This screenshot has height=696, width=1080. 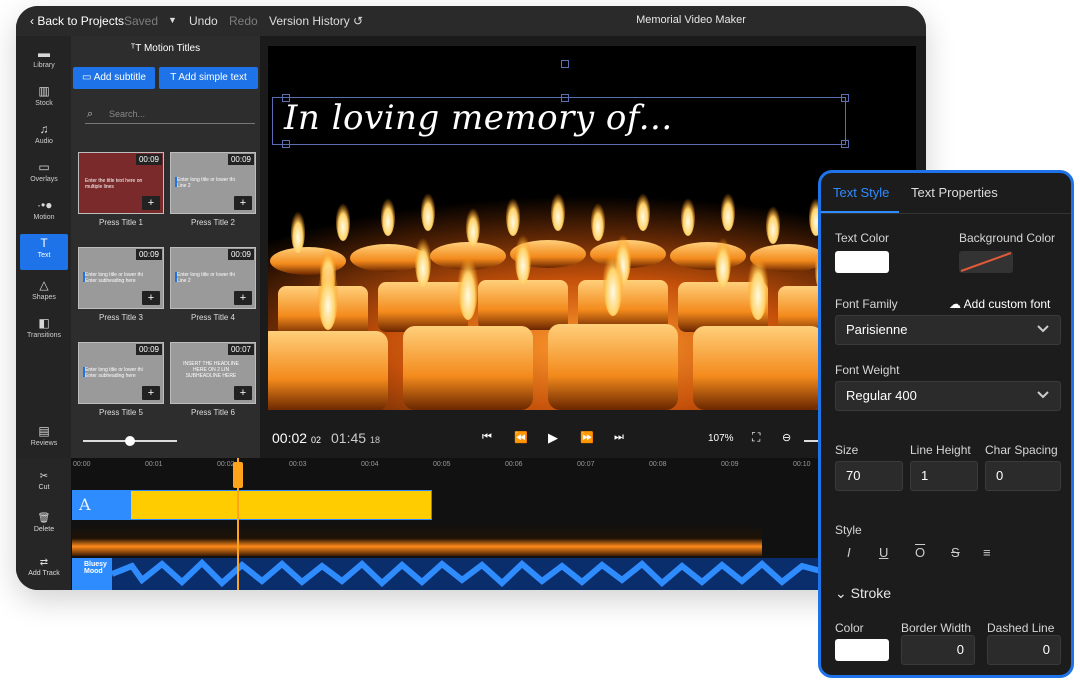 What do you see at coordinates (44, 62) in the screenshot?
I see `sidebar-item-library: ▬ Library` at bounding box center [44, 62].